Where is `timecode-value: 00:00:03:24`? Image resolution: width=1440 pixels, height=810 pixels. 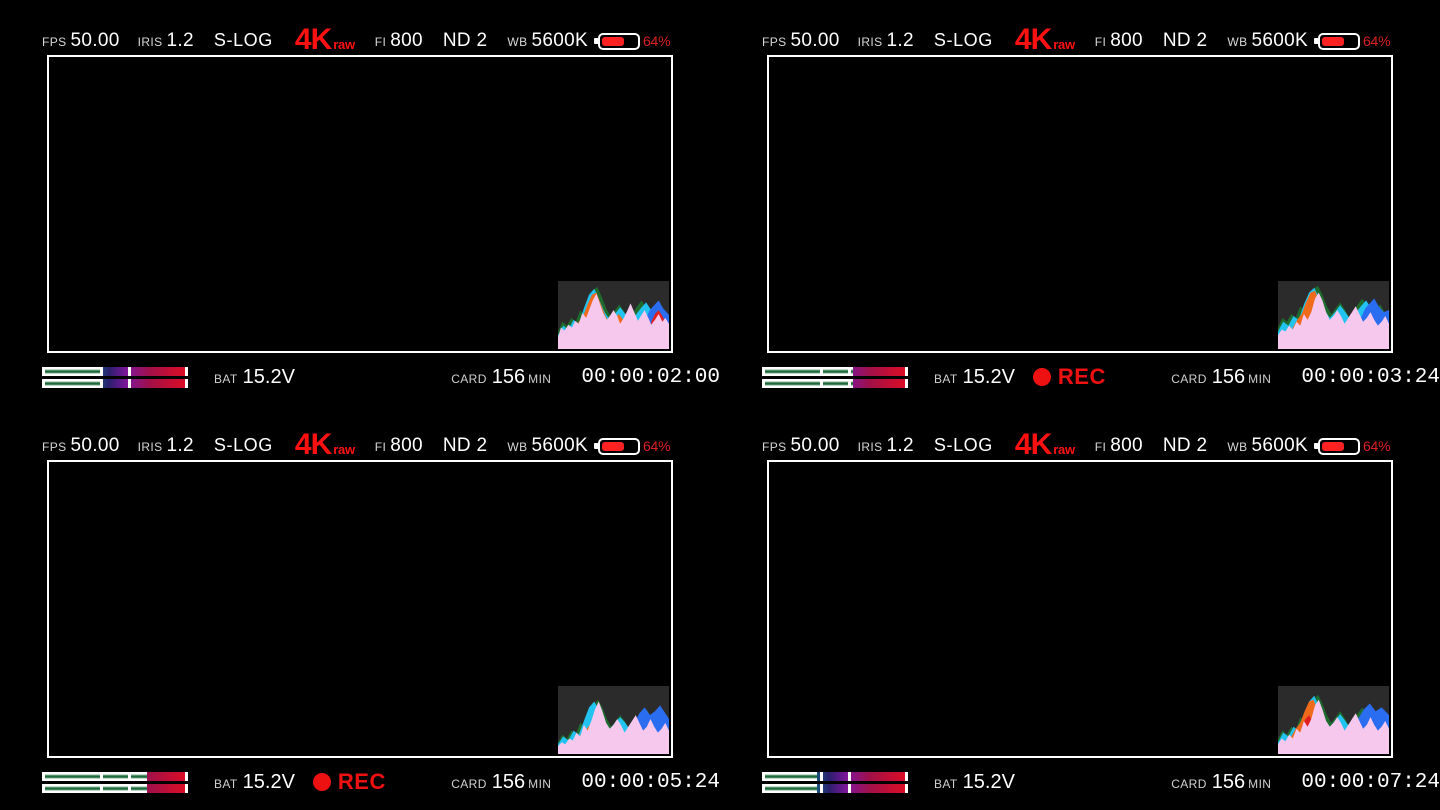 timecode-value: 00:00:03:24 is located at coordinates (1370, 377).